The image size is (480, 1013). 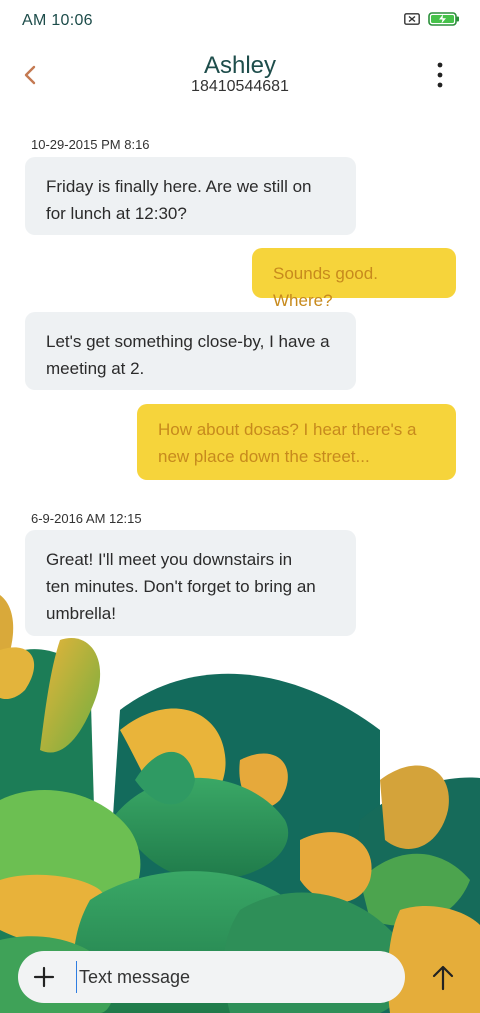 I want to click on message-line: Let's get something close-by, I have a, so click(x=188, y=341).